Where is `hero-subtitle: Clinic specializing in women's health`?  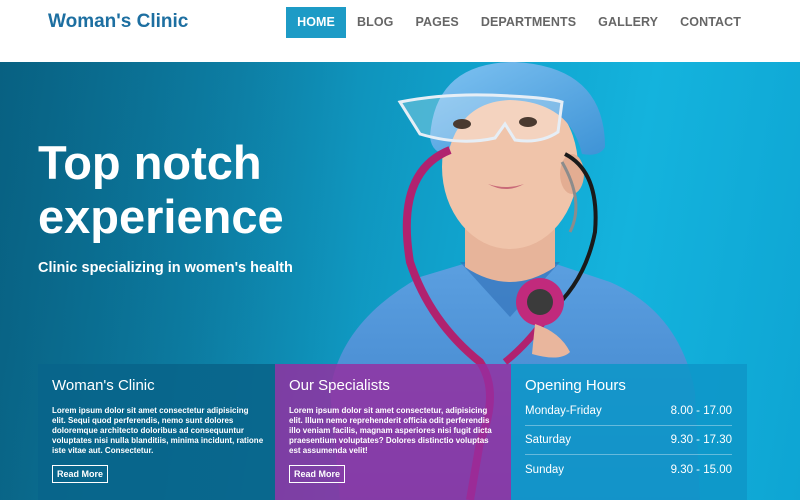 hero-subtitle: Clinic specializing in women's health is located at coordinates (165, 268).